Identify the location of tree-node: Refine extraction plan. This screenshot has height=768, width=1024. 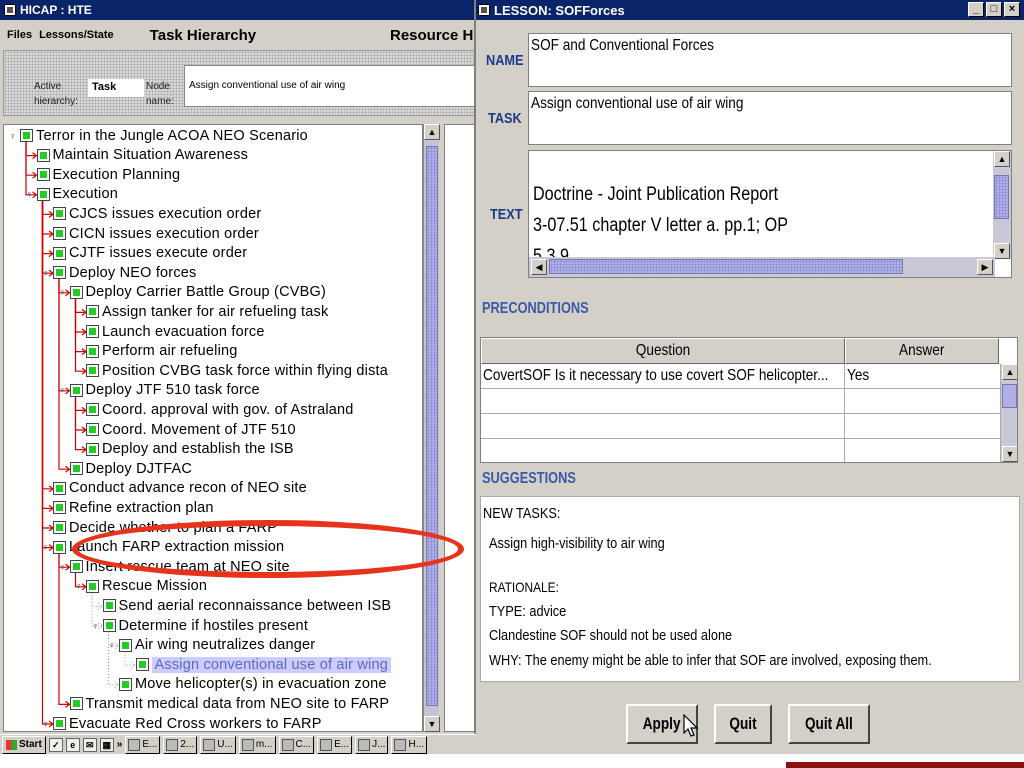
(127, 507).